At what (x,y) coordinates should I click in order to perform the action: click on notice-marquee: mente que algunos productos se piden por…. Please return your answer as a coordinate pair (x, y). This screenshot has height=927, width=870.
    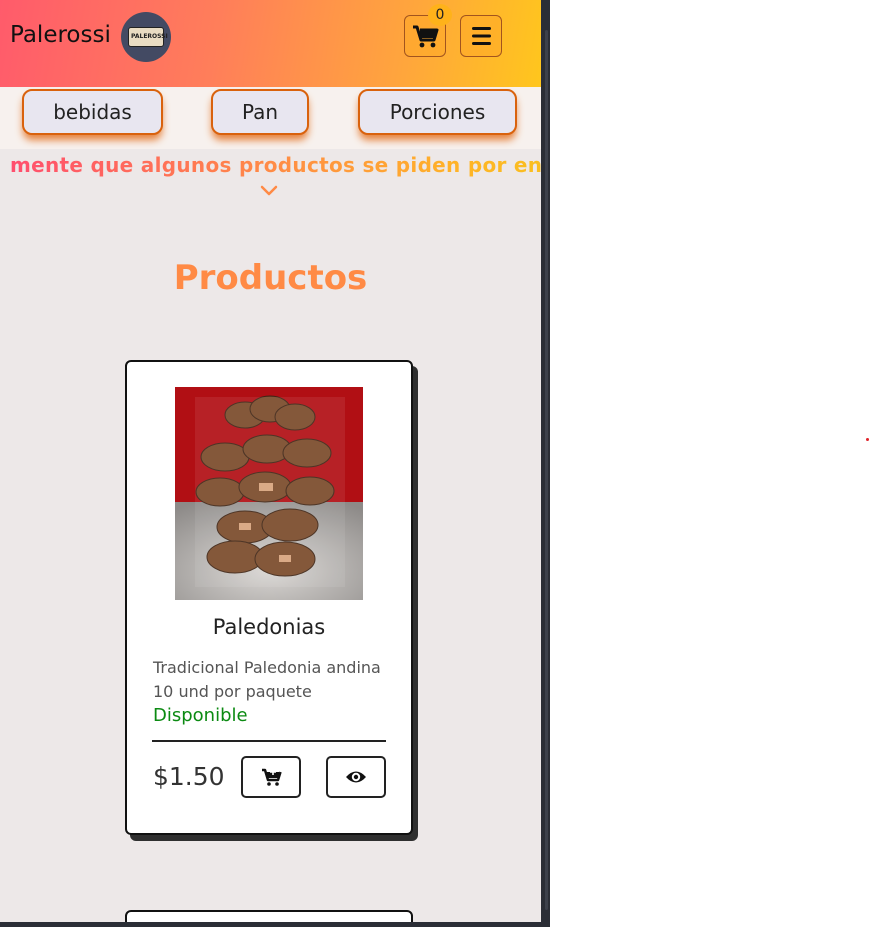
    Looking at the image, I should click on (270, 166).